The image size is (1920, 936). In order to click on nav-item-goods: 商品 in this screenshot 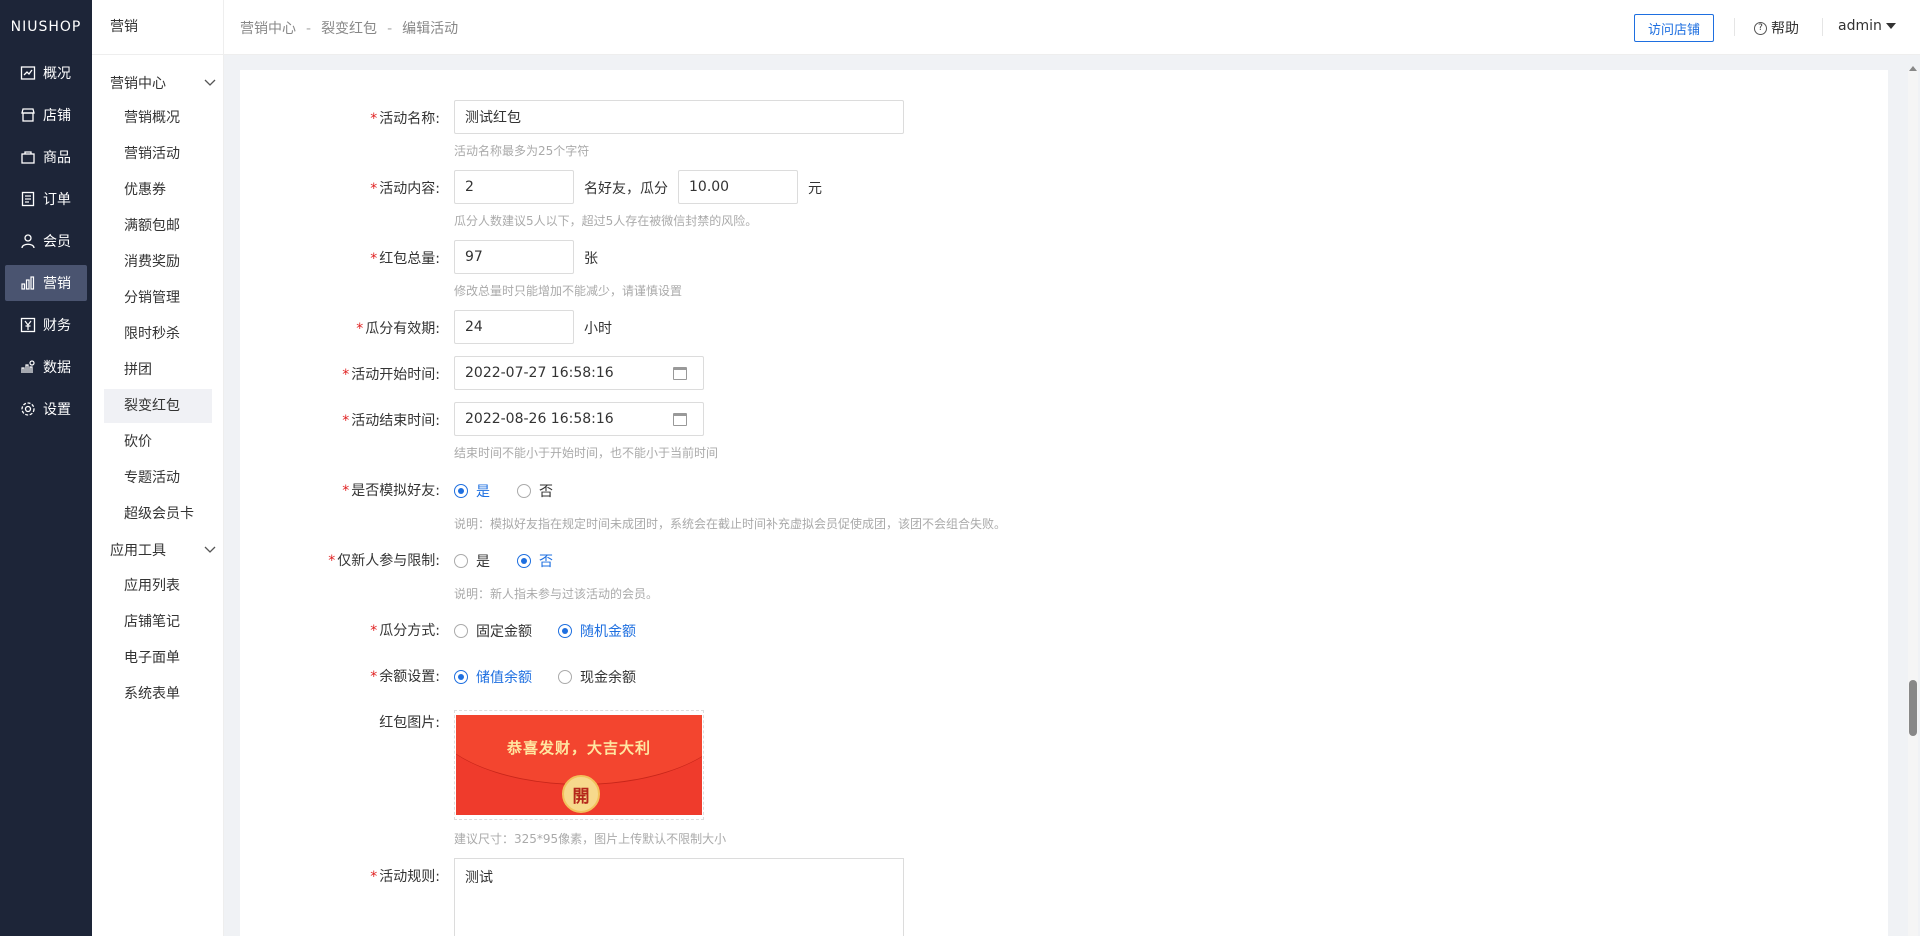, I will do `click(46, 157)`.